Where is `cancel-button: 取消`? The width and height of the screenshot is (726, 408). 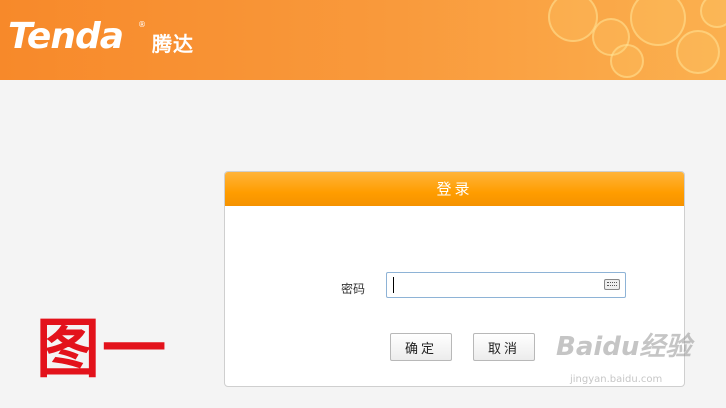 cancel-button: 取消 is located at coordinates (504, 347).